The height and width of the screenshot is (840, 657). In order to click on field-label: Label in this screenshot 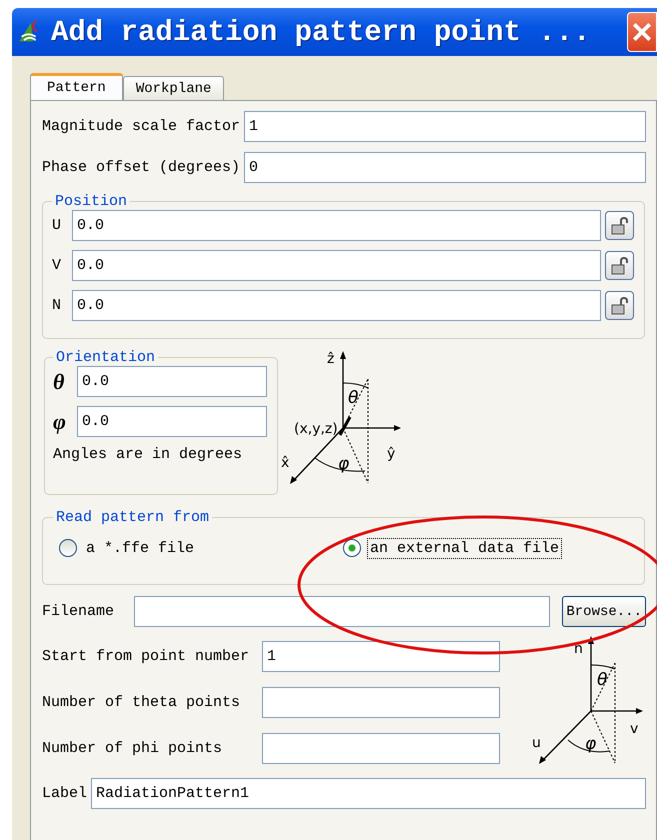, I will do `click(65, 793)`.